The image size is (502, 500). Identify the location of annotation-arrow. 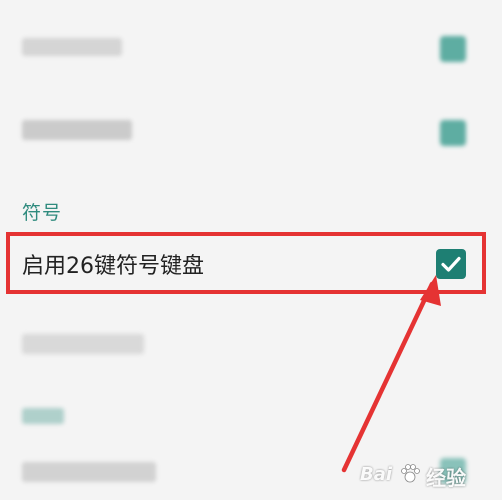
(391, 374).